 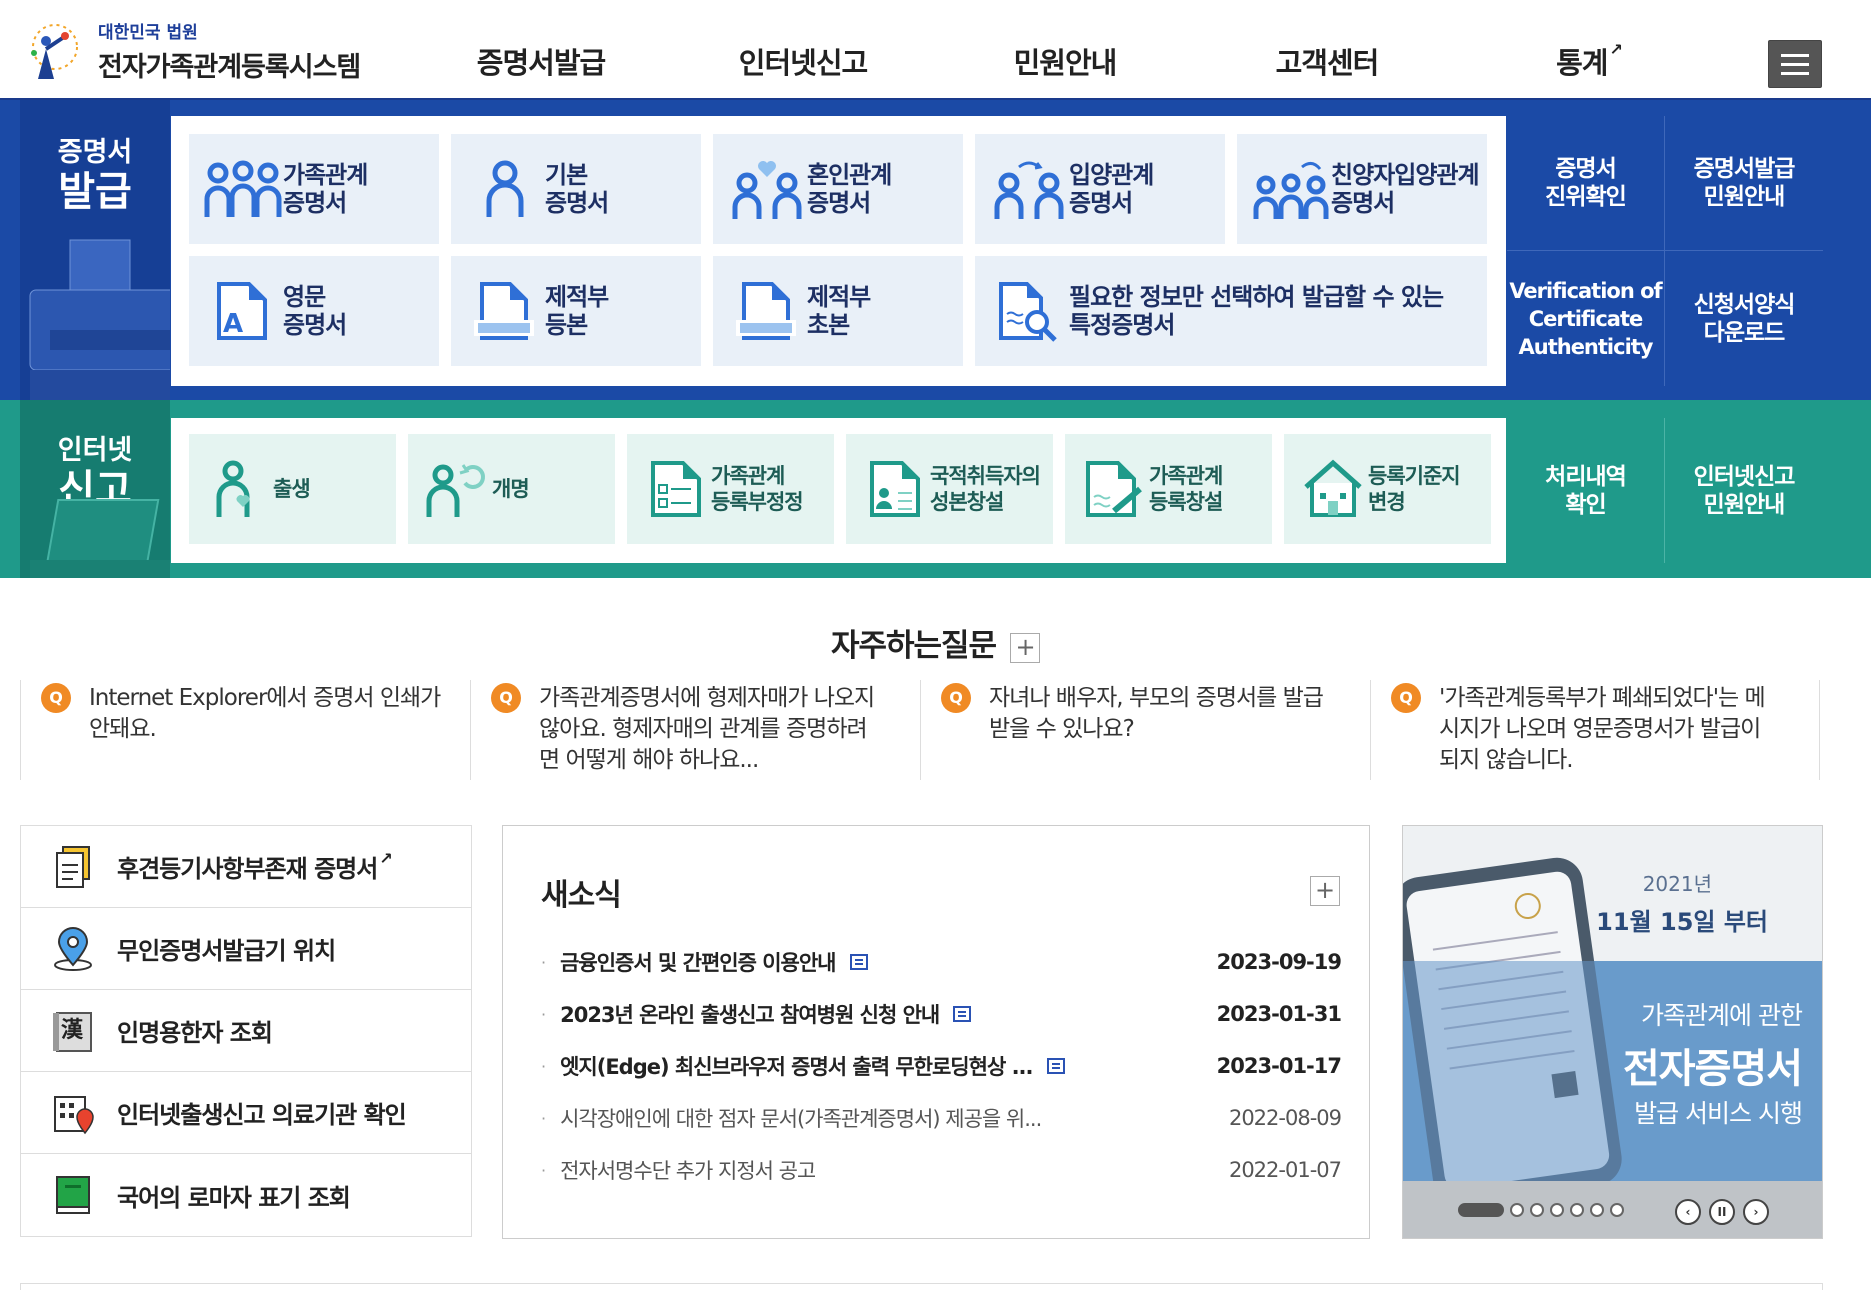 What do you see at coordinates (1327, 61) in the screenshot?
I see `nav-customer-center: 고객센터` at bounding box center [1327, 61].